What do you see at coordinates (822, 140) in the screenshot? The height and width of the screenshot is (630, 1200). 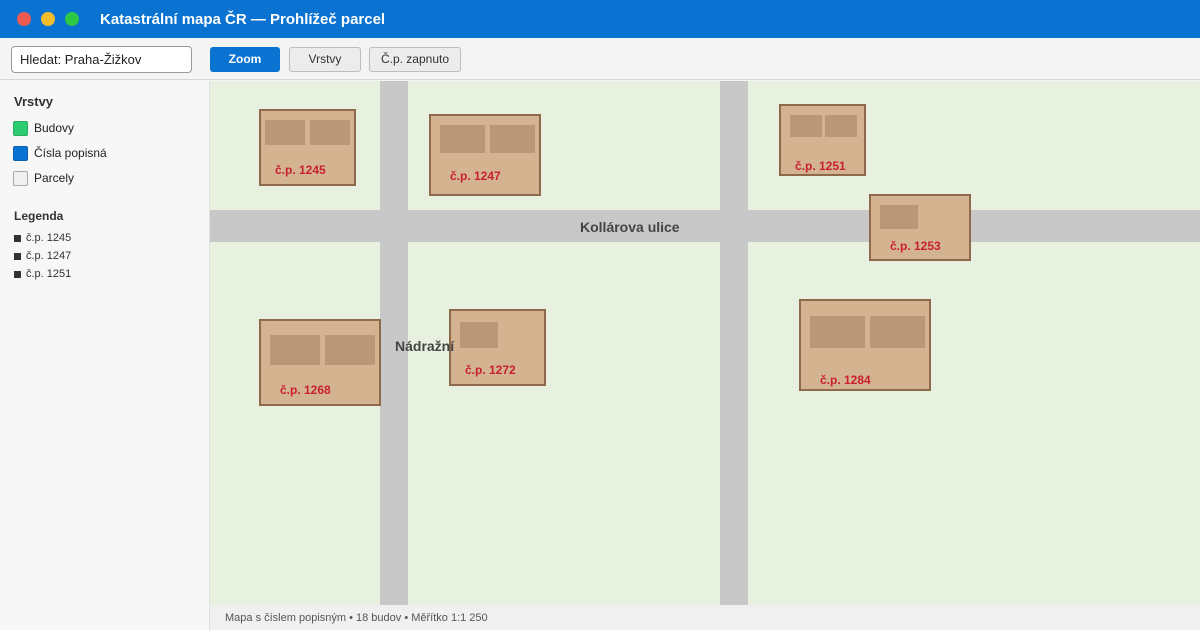 I see `building-1251: č.p. 1251` at bounding box center [822, 140].